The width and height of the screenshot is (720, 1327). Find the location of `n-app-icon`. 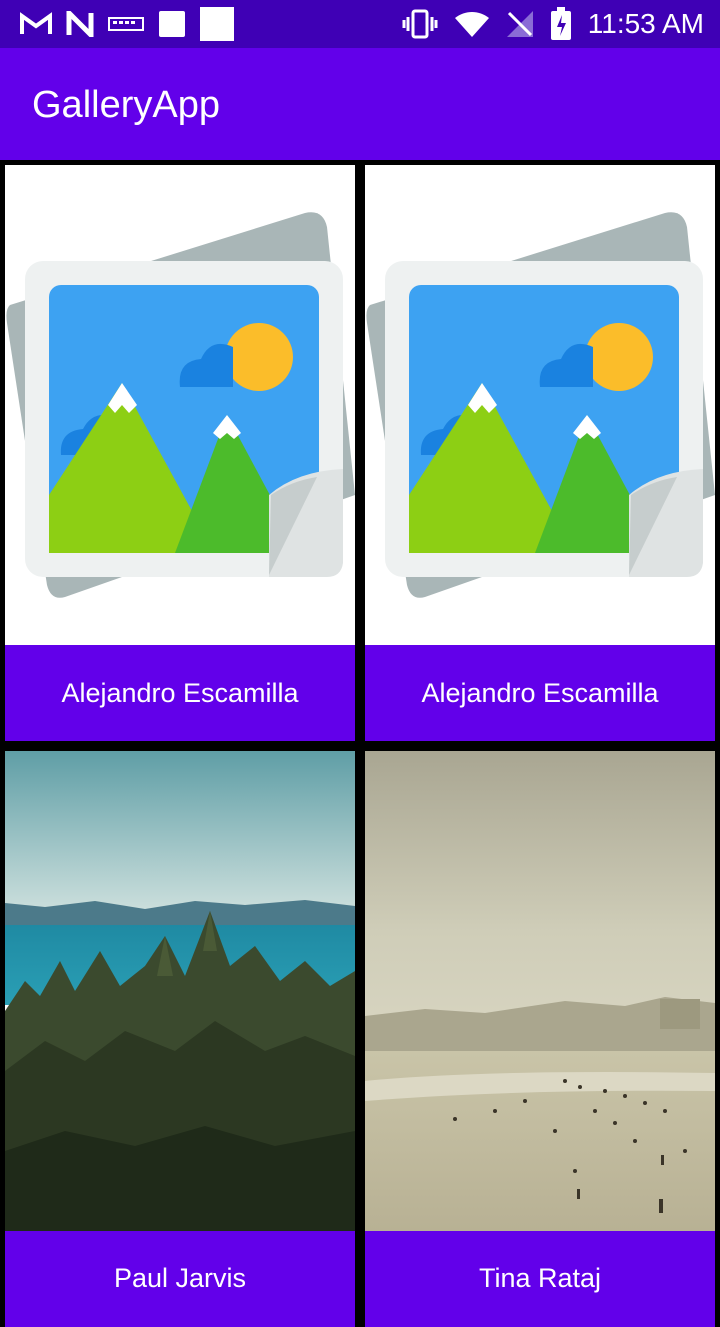

n-app-icon is located at coordinates (80, 24).